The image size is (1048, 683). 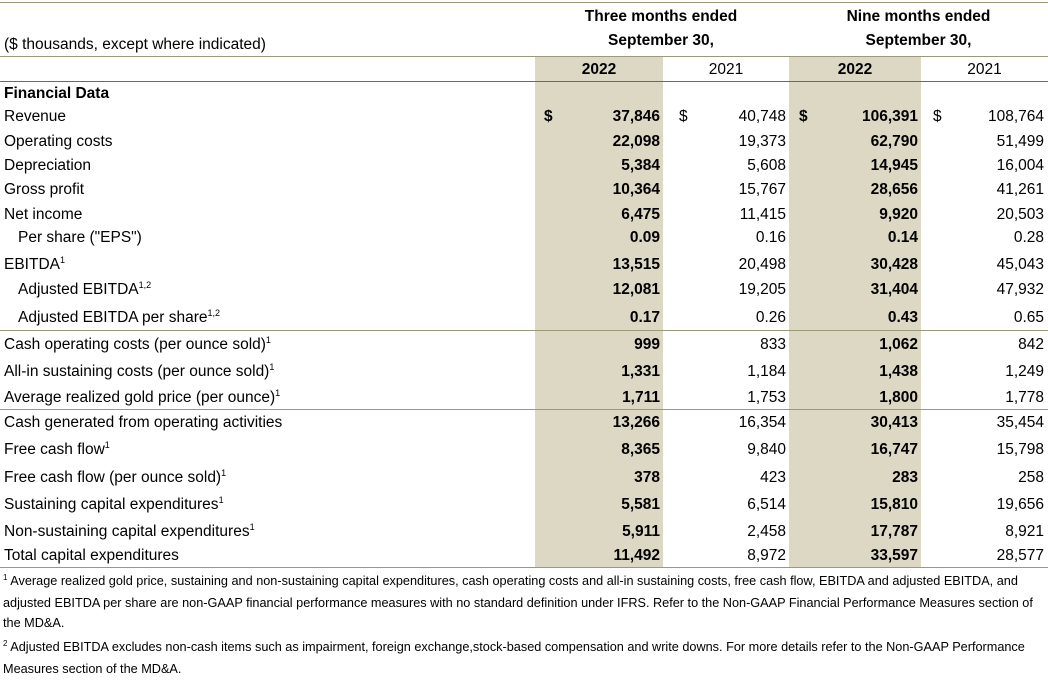 I want to click on table-cell: 13,515, so click(x=636, y=264).